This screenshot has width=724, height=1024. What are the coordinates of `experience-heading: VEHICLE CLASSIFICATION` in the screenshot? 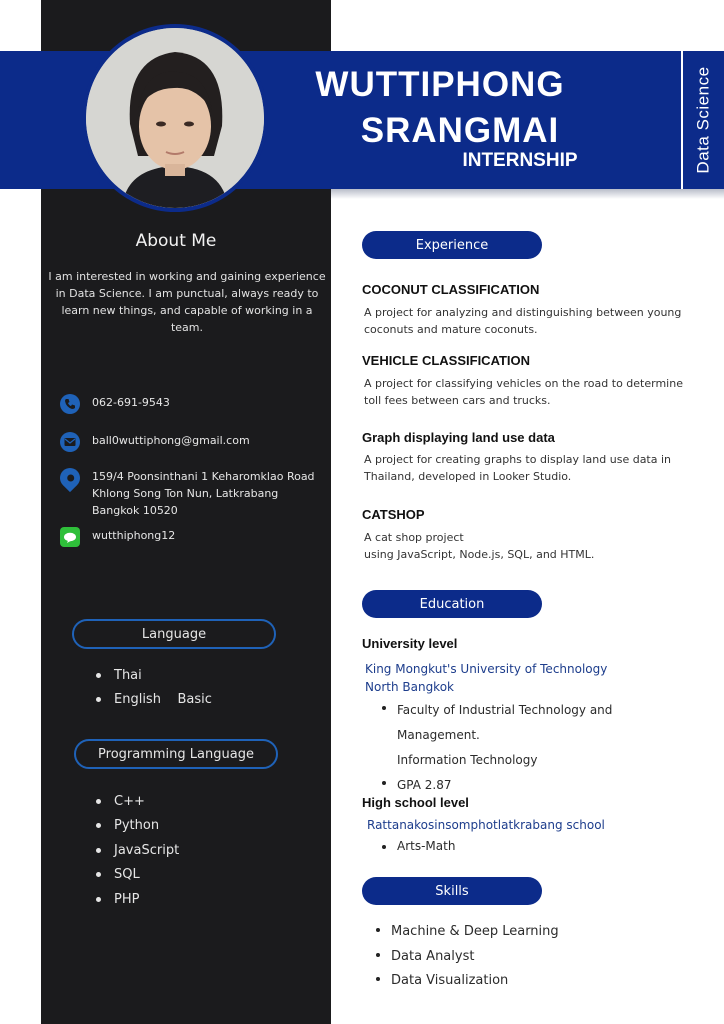 It's located at (446, 360).